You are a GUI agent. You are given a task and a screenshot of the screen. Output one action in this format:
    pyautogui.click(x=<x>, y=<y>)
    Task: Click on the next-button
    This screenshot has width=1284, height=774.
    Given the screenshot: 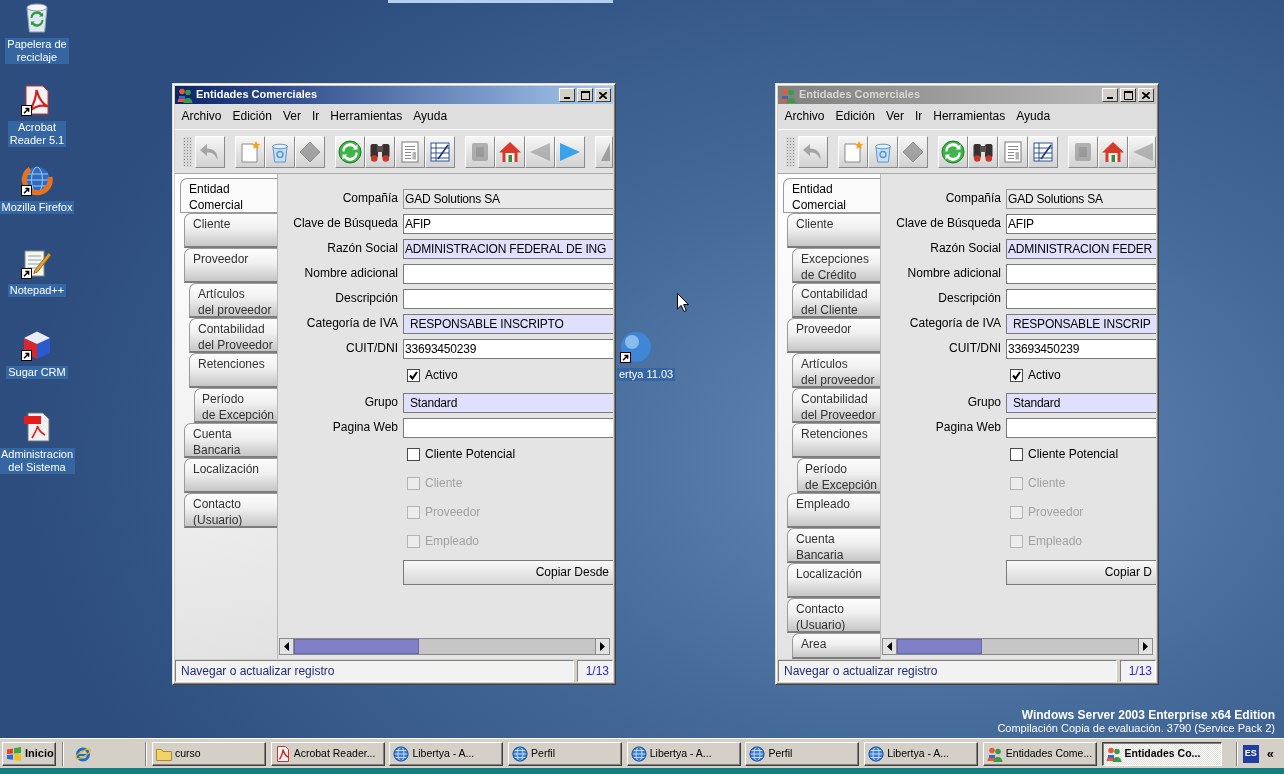 What is the action you would take?
    pyautogui.click(x=570, y=151)
    